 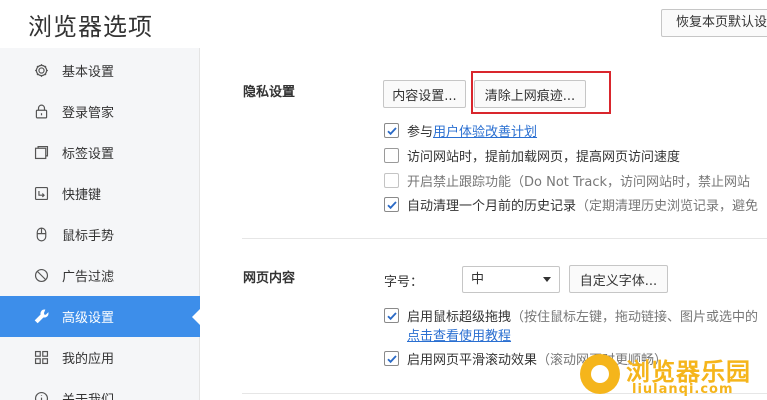 What do you see at coordinates (41, 194) in the screenshot?
I see `keyboard-icon` at bounding box center [41, 194].